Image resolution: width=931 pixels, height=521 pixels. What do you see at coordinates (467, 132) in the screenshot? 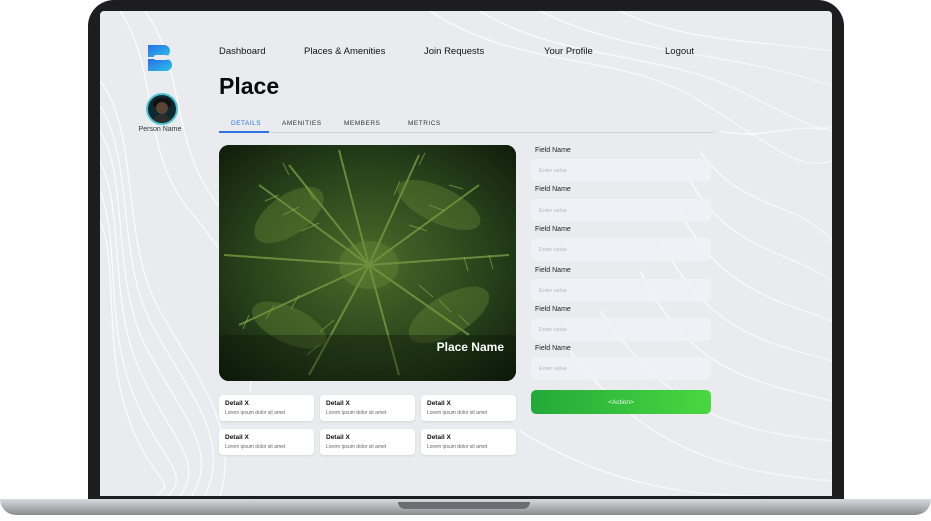
I see `tabs-divider` at bounding box center [467, 132].